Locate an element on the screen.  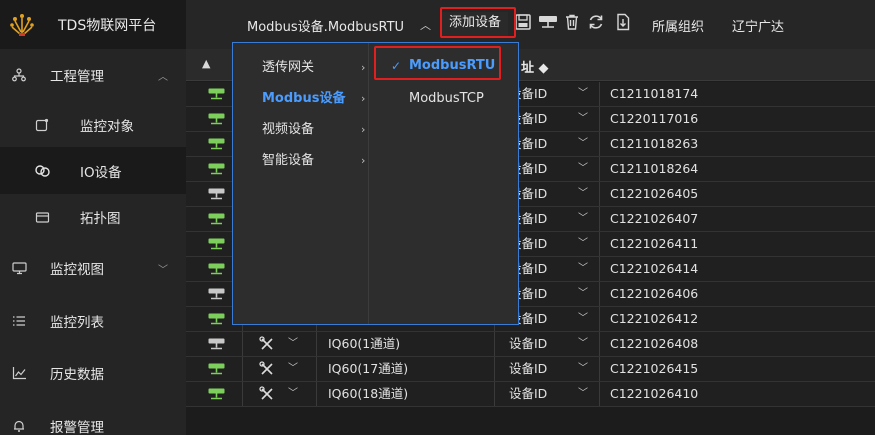
screen-icon is located at coordinates (19, 268).